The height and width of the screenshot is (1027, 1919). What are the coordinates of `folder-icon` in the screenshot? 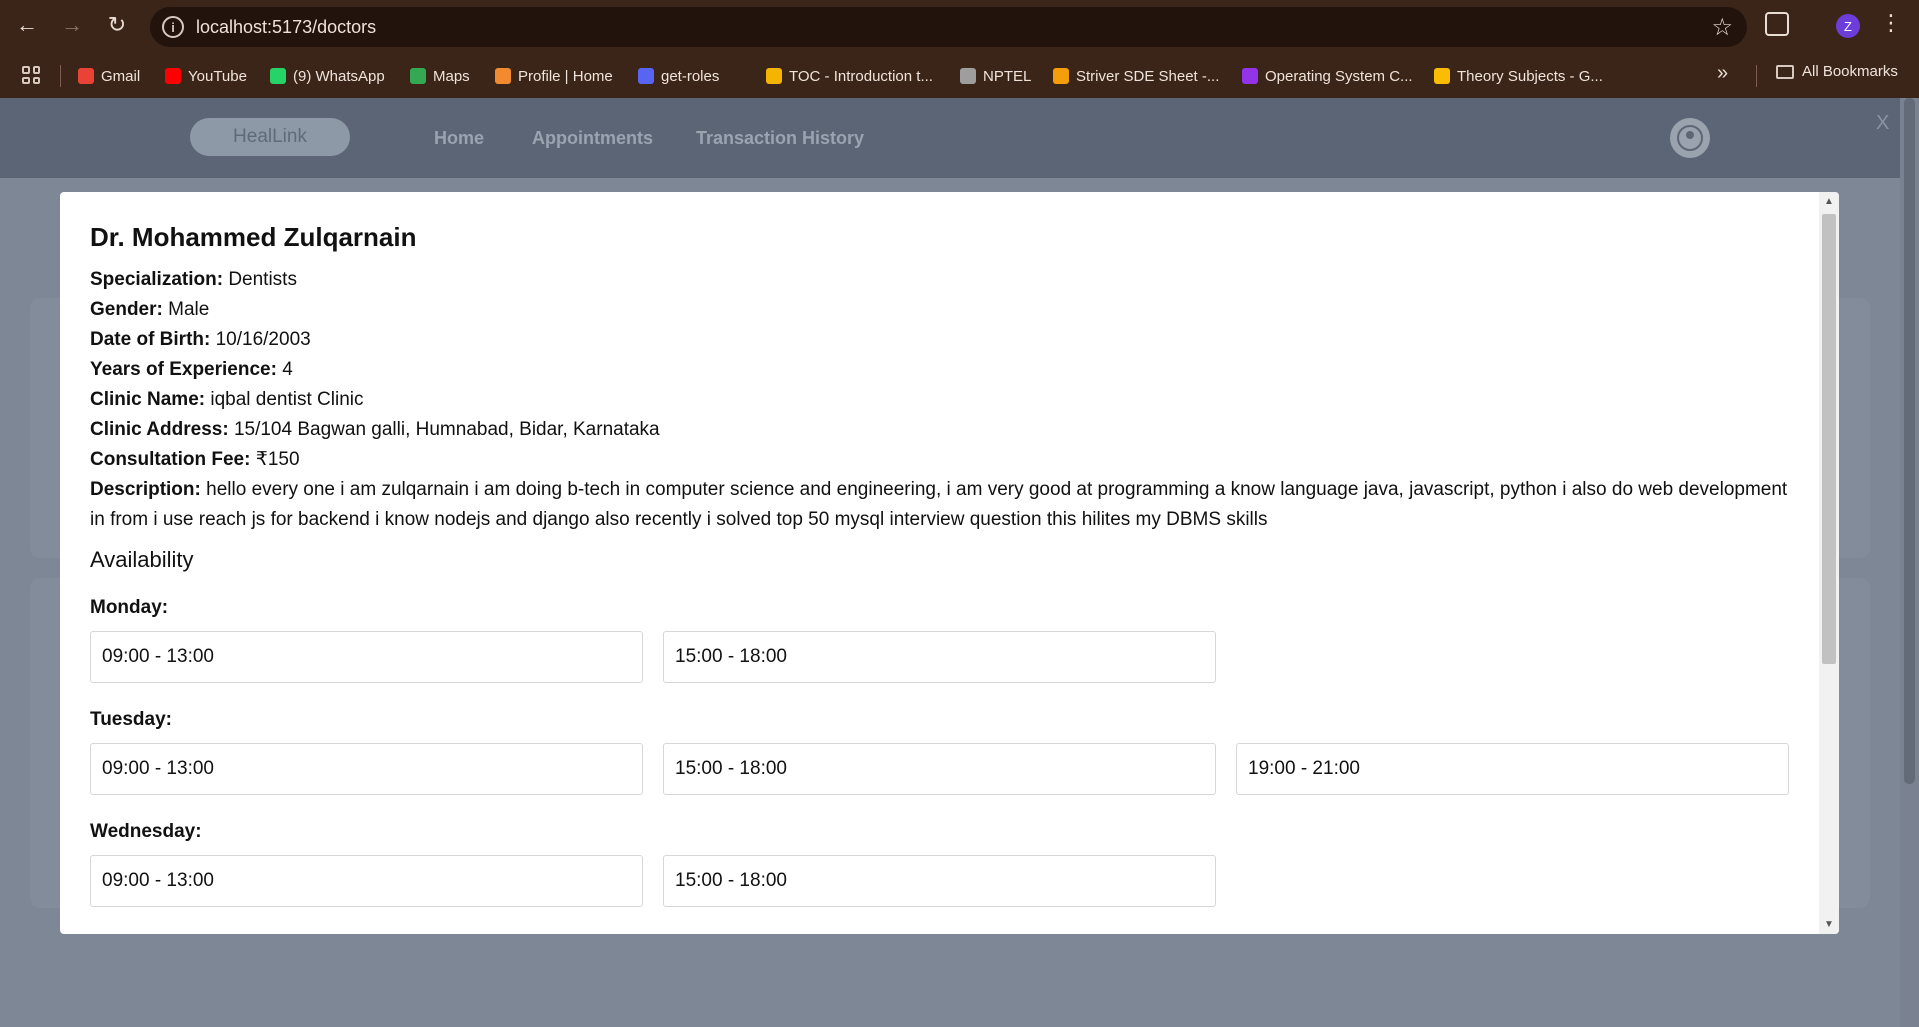 It's located at (1785, 71).